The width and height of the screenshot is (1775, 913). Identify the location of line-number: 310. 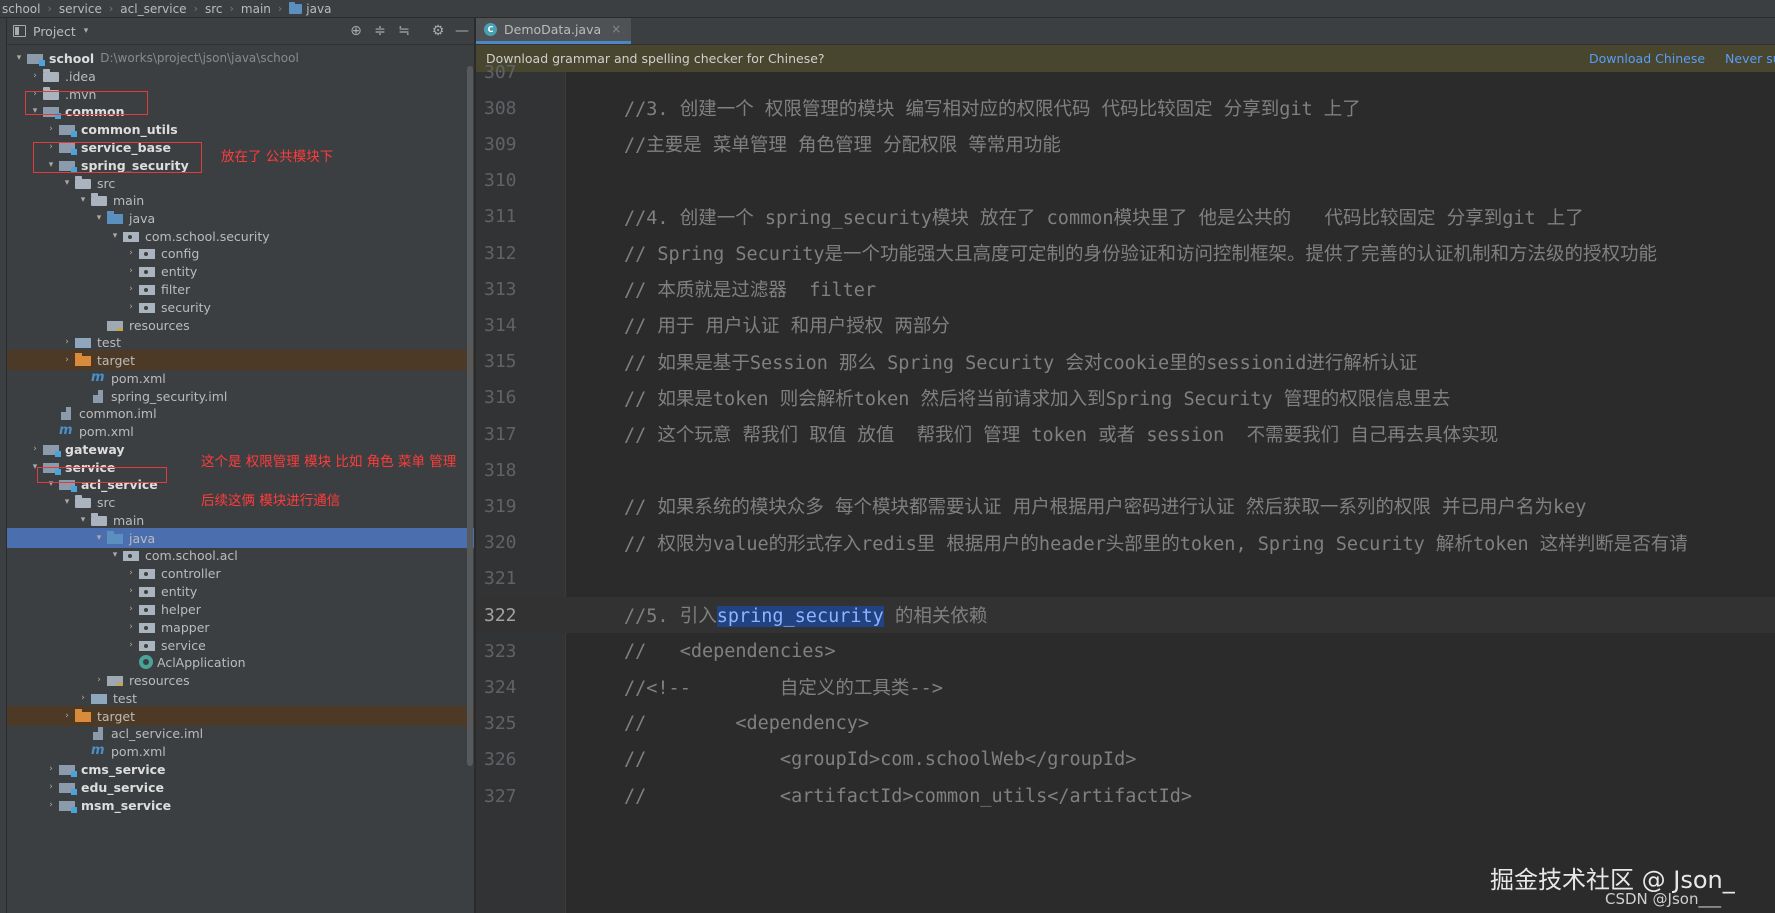
(506, 180).